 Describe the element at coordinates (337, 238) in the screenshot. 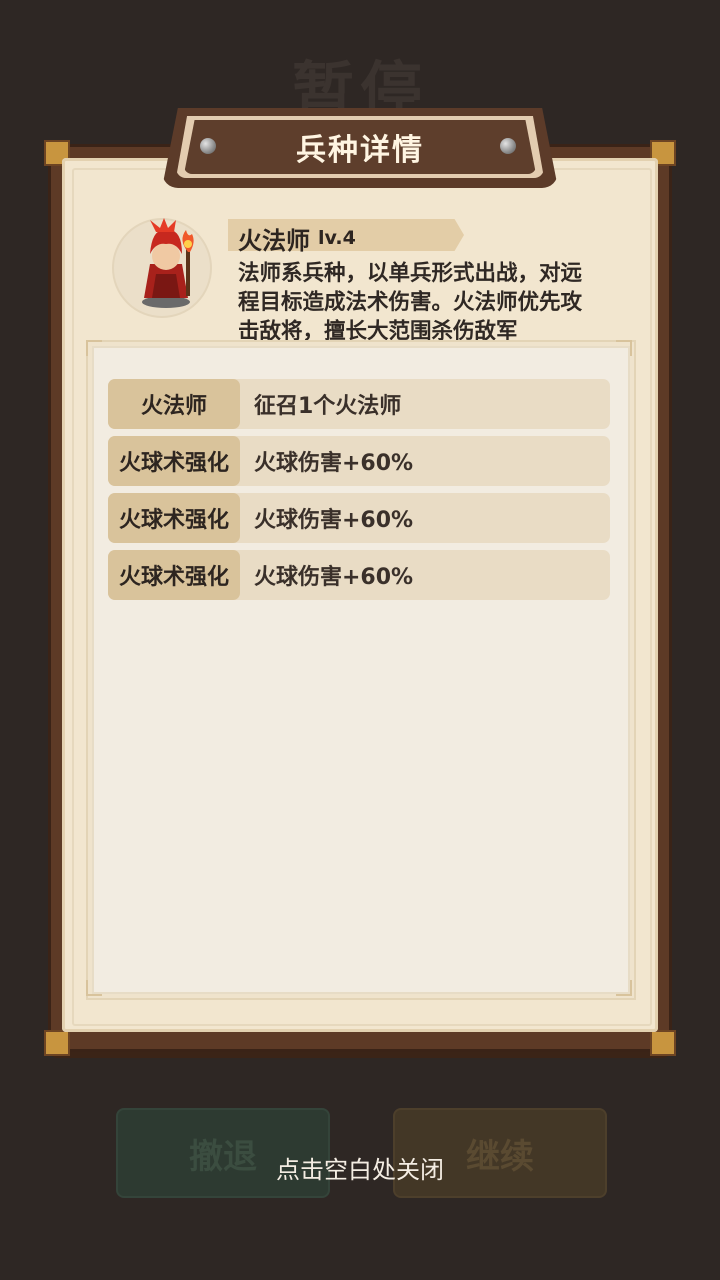

I see `unit-level: lv.4` at that location.